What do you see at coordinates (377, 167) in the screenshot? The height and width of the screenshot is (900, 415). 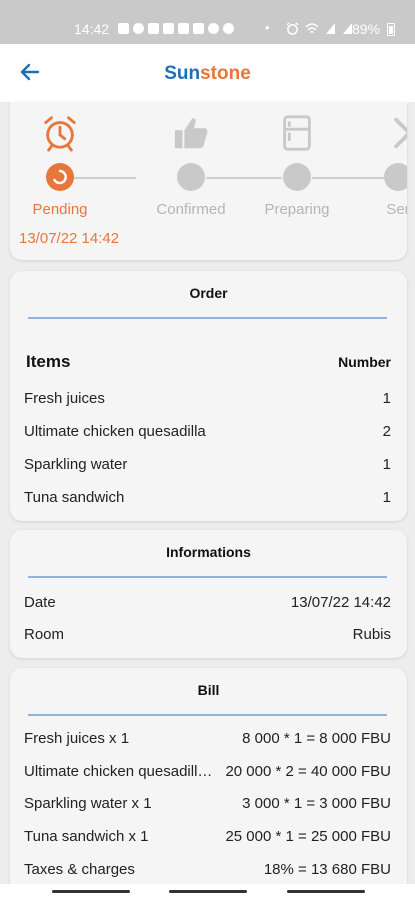 I see `step-serving: Ser` at bounding box center [377, 167].